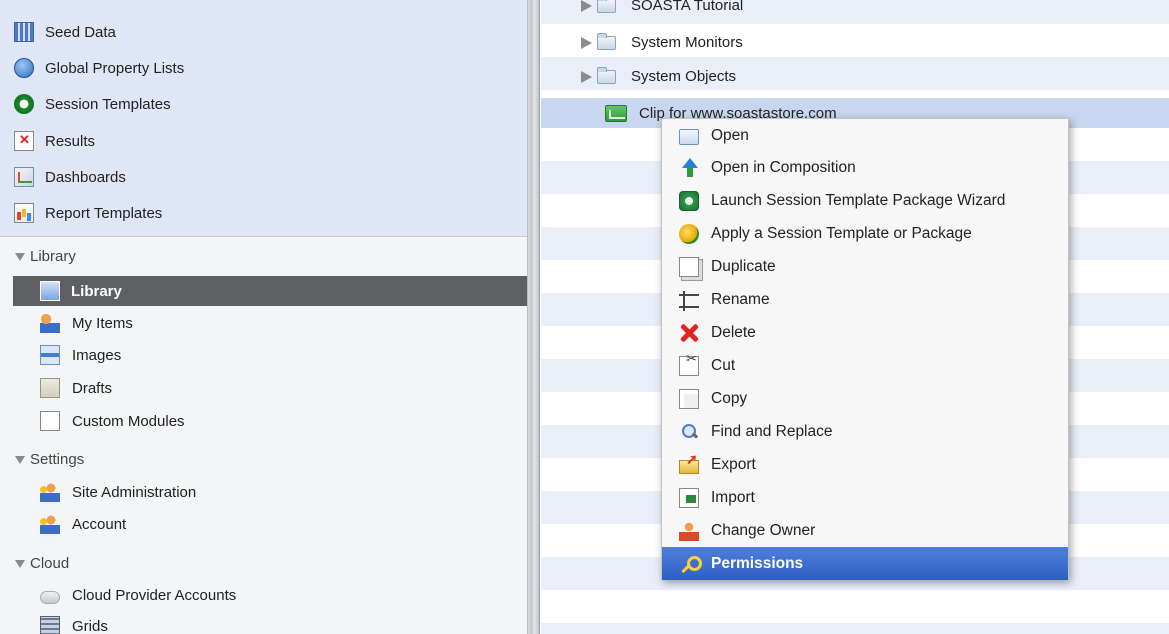 This screenshot has width=1169, height=634. What do you see at coordinates (264, 213) in the screenshot?
I see `sidebar-item-report-templates: Report Templates` at bounding box center [264, 213].